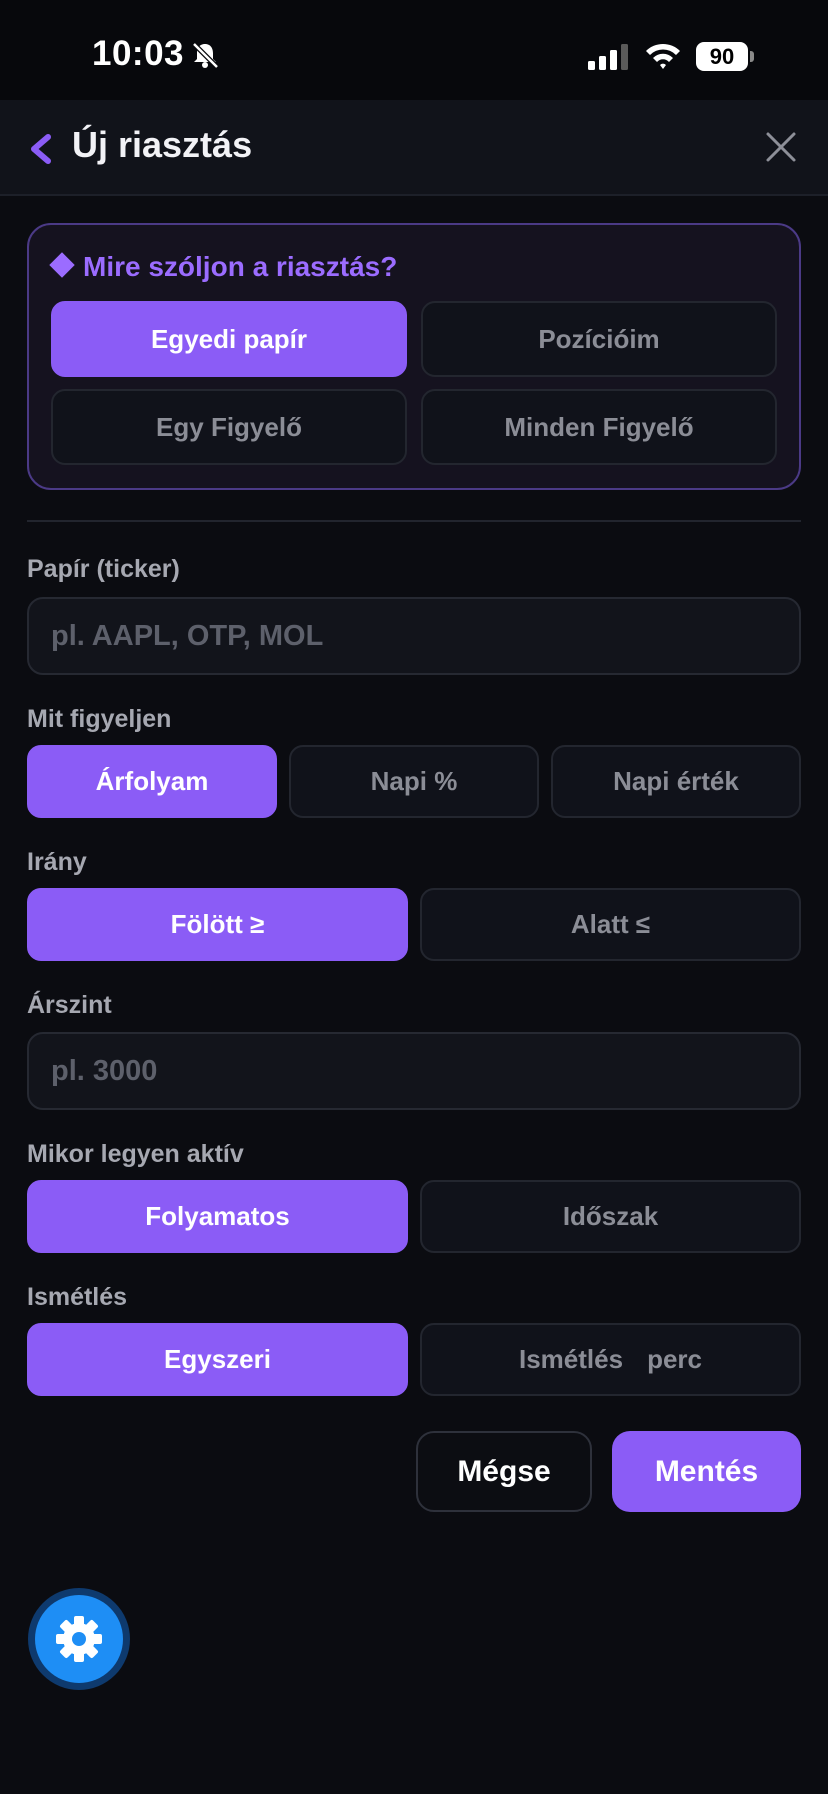  Describe the element at coordinates (240, 266) in the screenshot. I see `alert-target-title-text: Mire szóljon a riasztás?` at that location.